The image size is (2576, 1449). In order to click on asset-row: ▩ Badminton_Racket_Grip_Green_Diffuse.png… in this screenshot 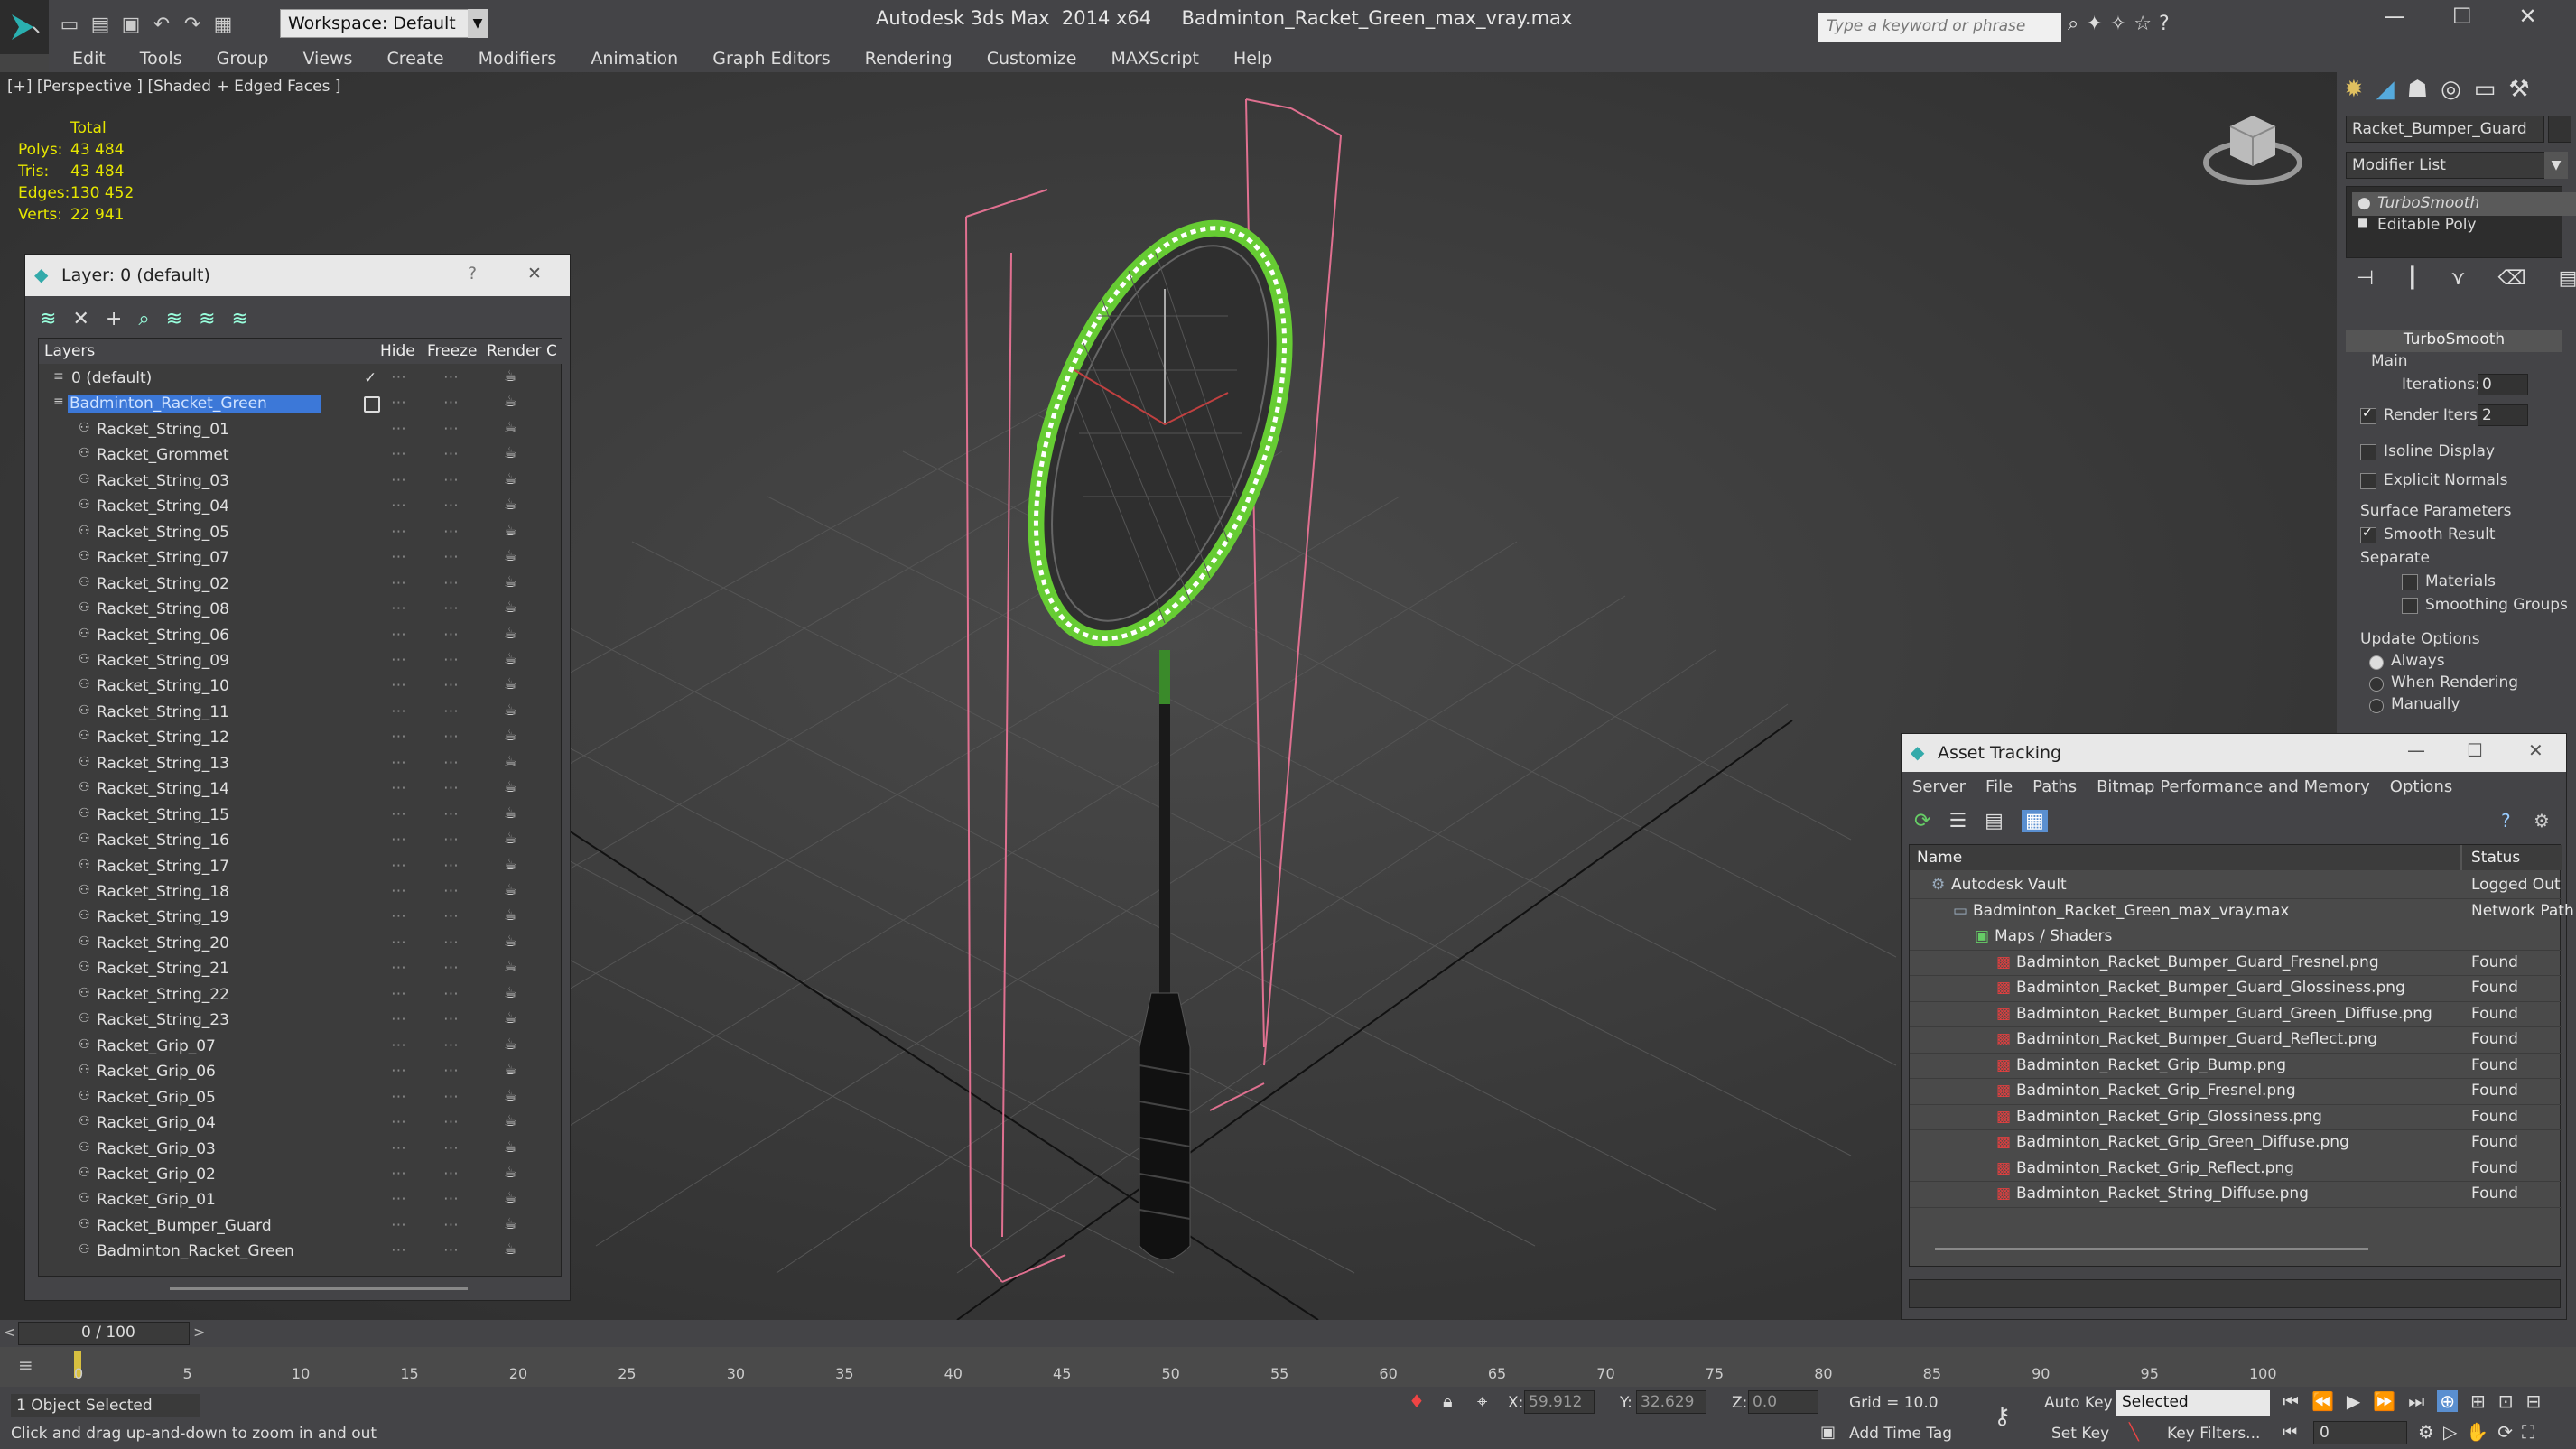, I will do `click(2236, 1142)`.